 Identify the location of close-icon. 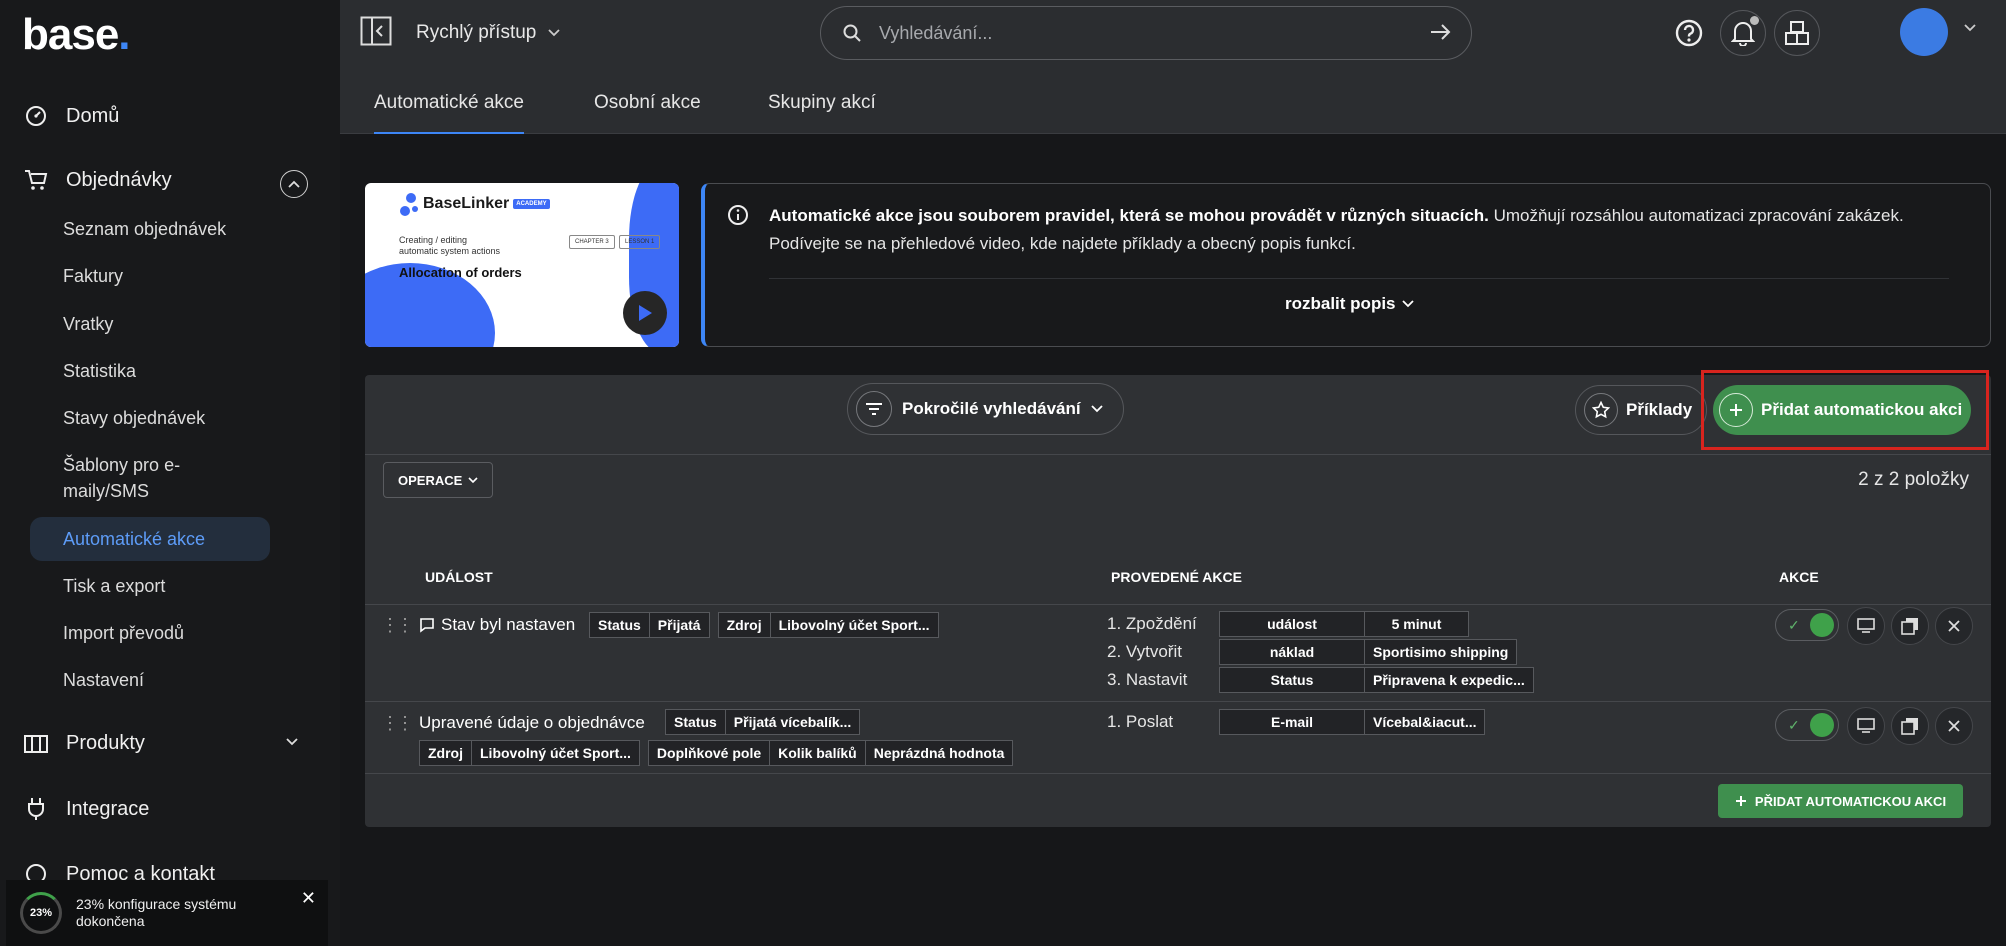
(1954, 726).